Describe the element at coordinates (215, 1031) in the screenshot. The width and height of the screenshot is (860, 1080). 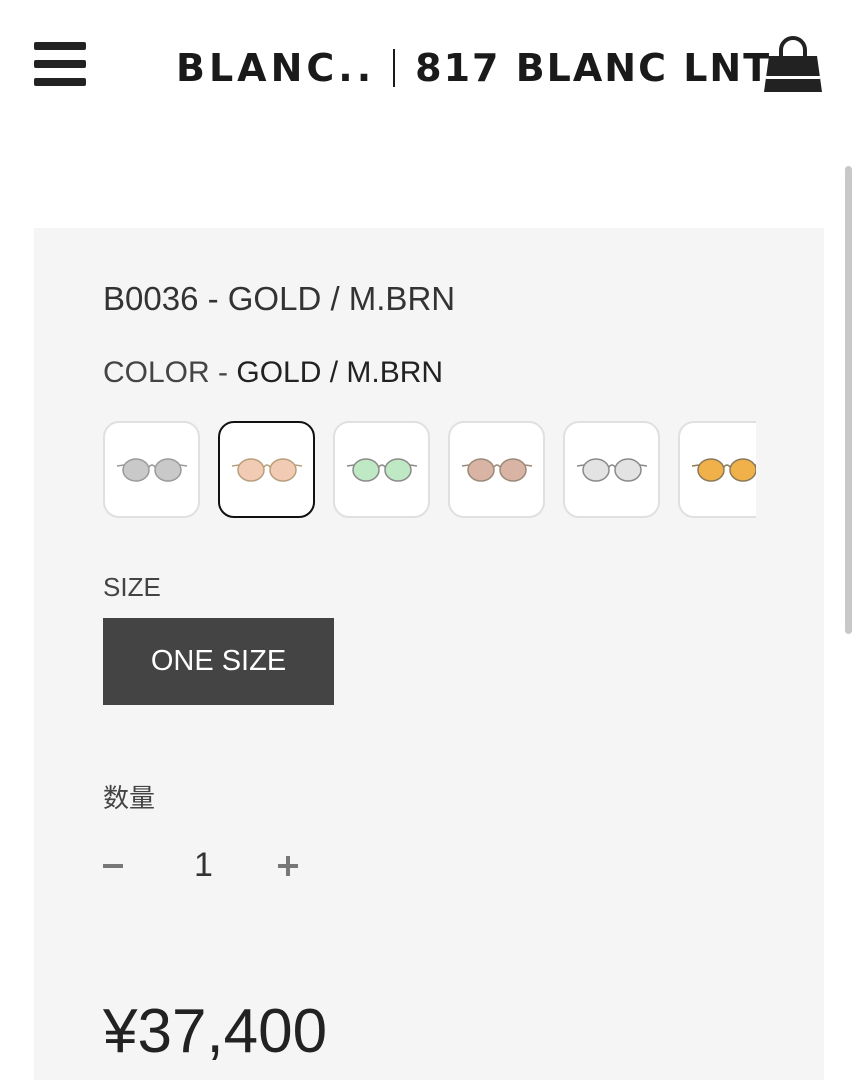
I see `price: ¥37,400` at that location.